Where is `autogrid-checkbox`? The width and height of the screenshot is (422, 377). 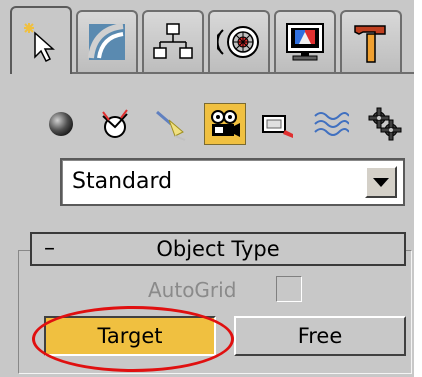
autogrid-checkbox is located at coordinates (289, 289).